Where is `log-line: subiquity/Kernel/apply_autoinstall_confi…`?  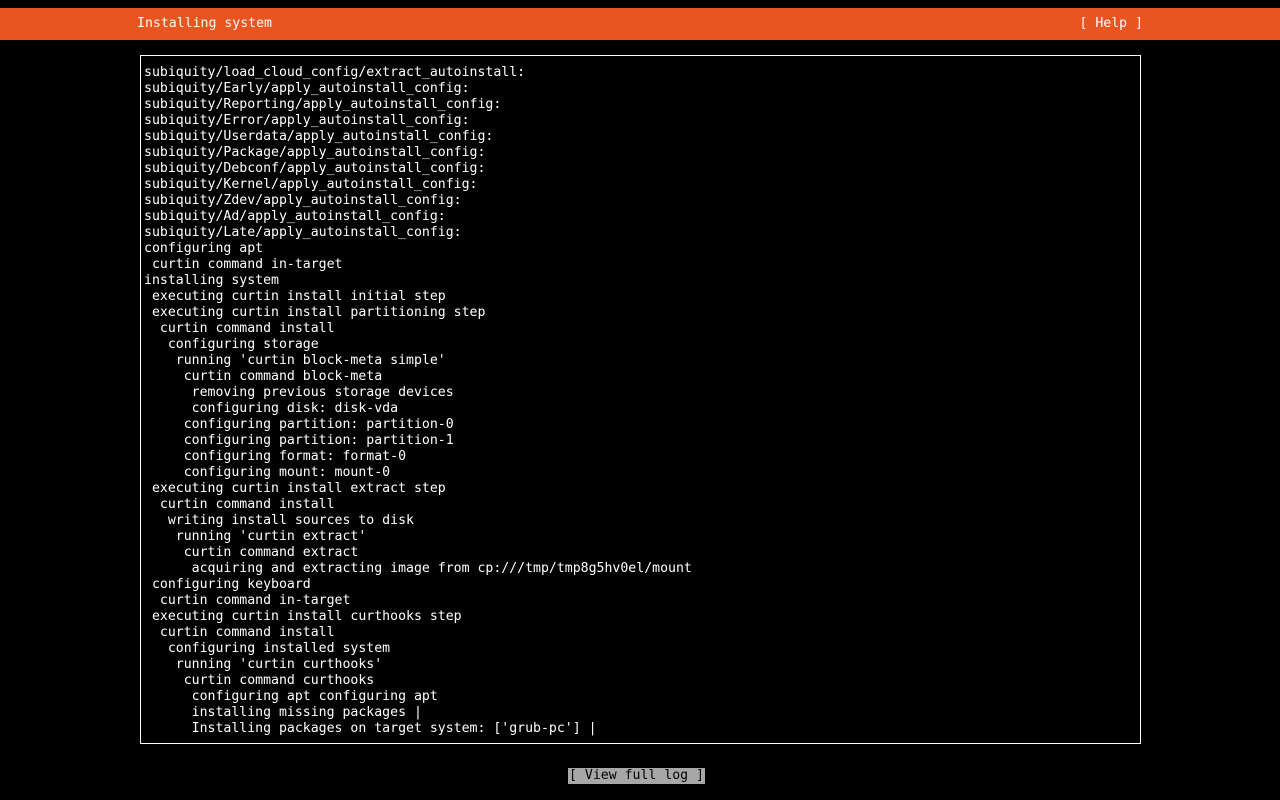 log-line: subiquity/Kernel/apply_autoinstall_confi… is located at coordinates (311, 184).